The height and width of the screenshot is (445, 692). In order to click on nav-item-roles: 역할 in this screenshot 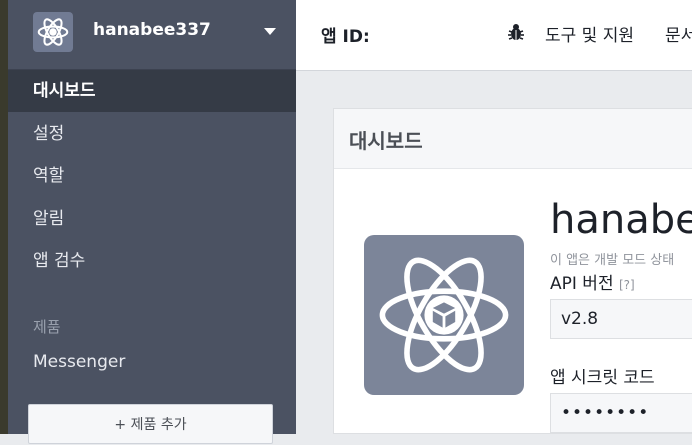, I will do `click(152, 176)`.